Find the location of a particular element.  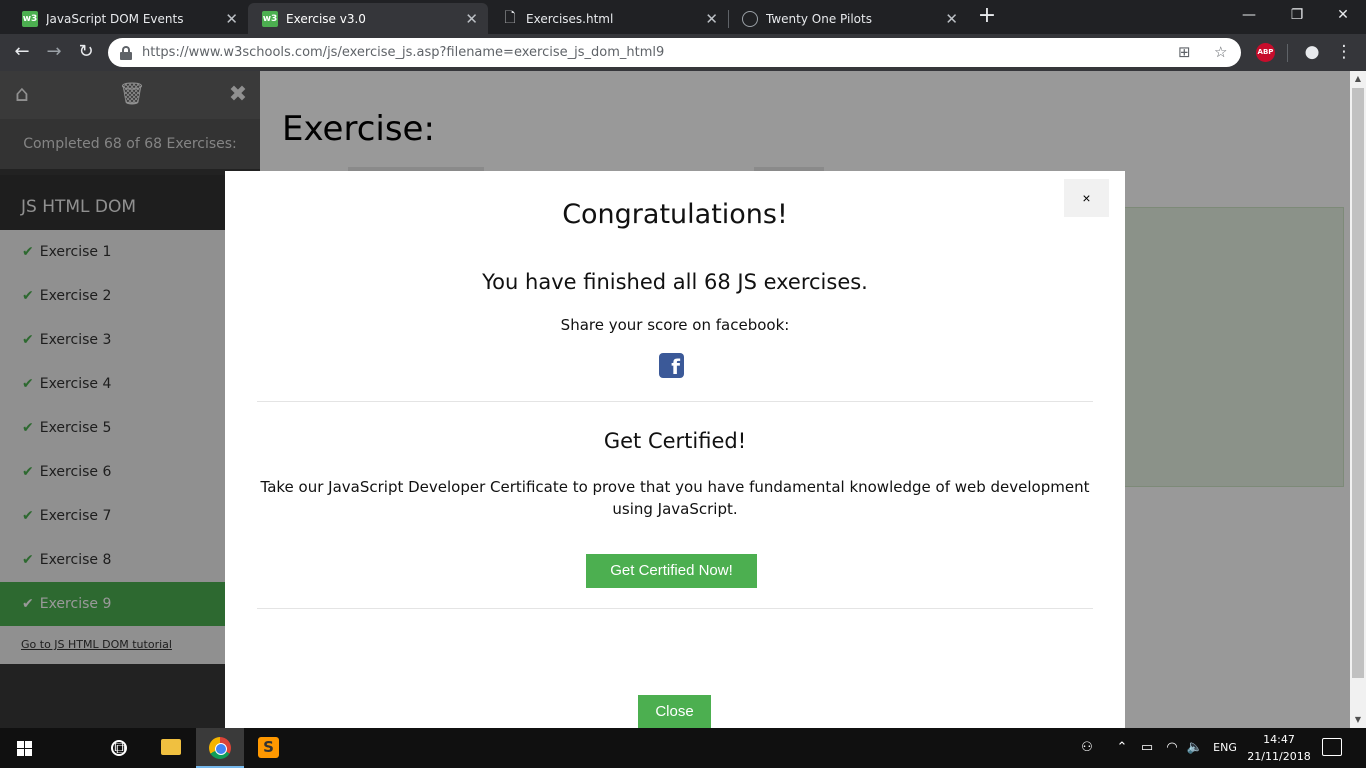

file-explorer-button is located at coordinates (170, 748).